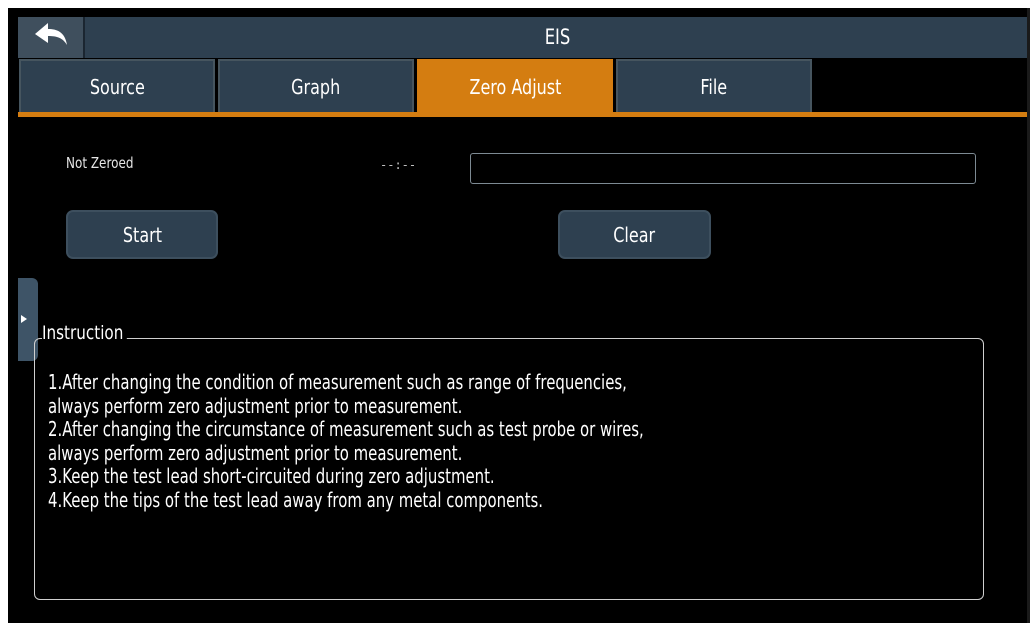 This screenshot has height=627, width=1034. I want to click on title-bar: EIS, so click(522, 37).